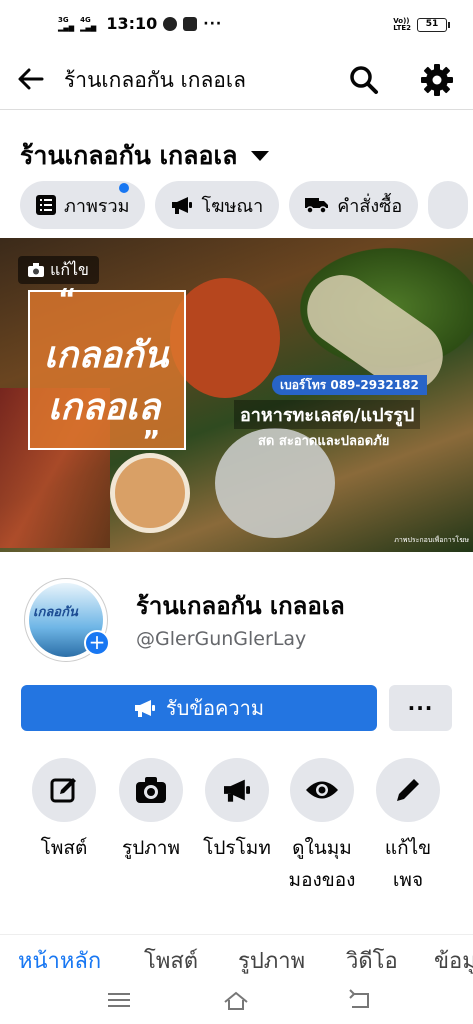  I want to click on edit-cover-button: แก้ไข, so click(58, 270).